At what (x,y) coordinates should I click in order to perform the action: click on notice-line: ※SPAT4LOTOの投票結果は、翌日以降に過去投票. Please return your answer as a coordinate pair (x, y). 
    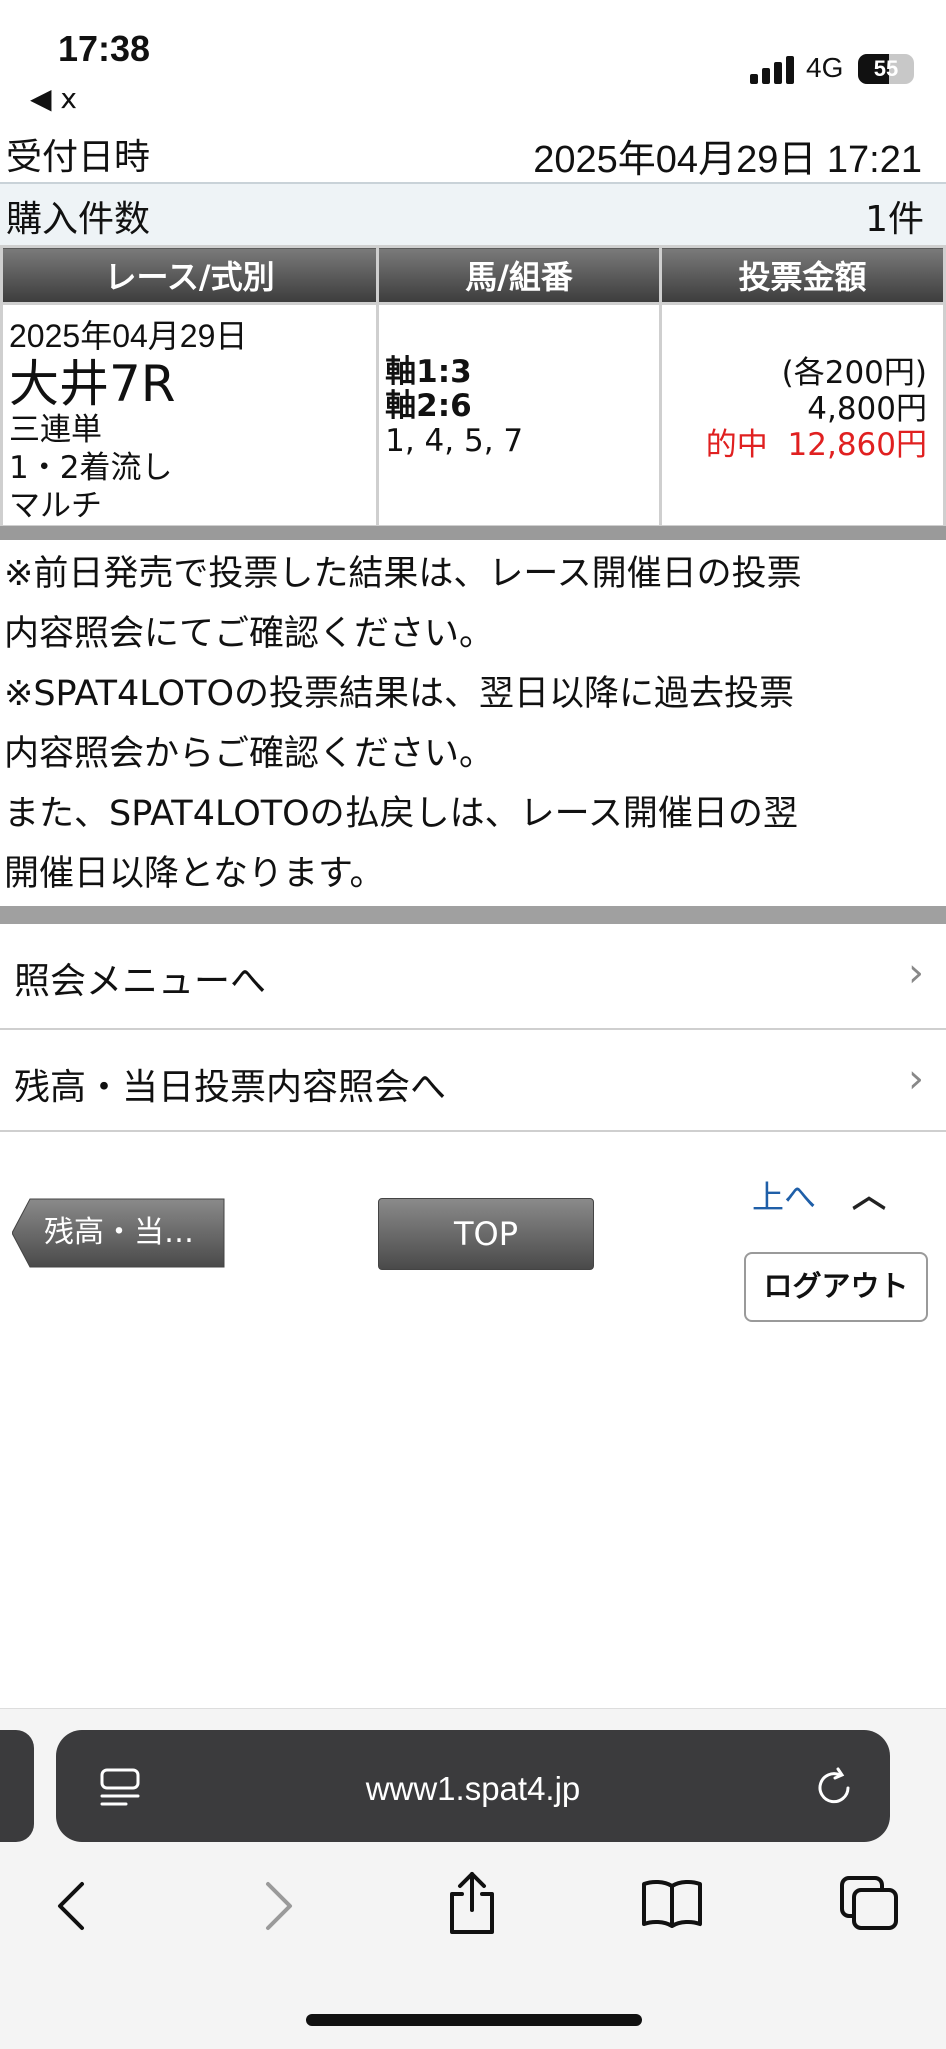
    Looking at the image, I should click on (399, 694).